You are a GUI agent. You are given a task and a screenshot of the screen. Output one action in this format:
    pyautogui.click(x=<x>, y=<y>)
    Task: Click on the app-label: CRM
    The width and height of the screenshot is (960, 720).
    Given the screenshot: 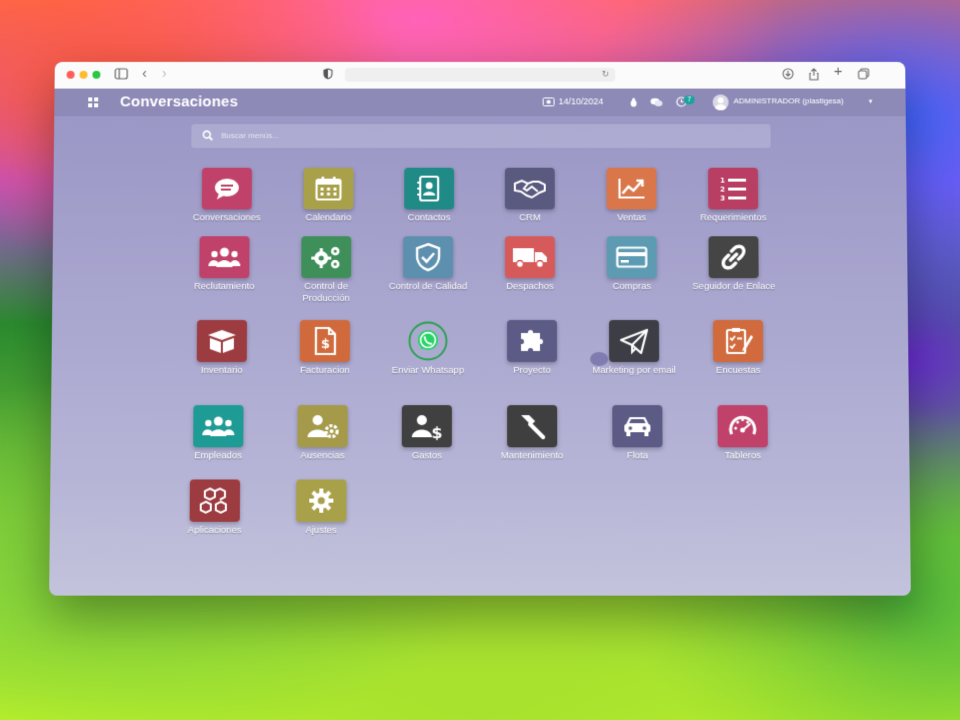 What is the action you would take?
    pyautogui.click(x=530, y=218)
    